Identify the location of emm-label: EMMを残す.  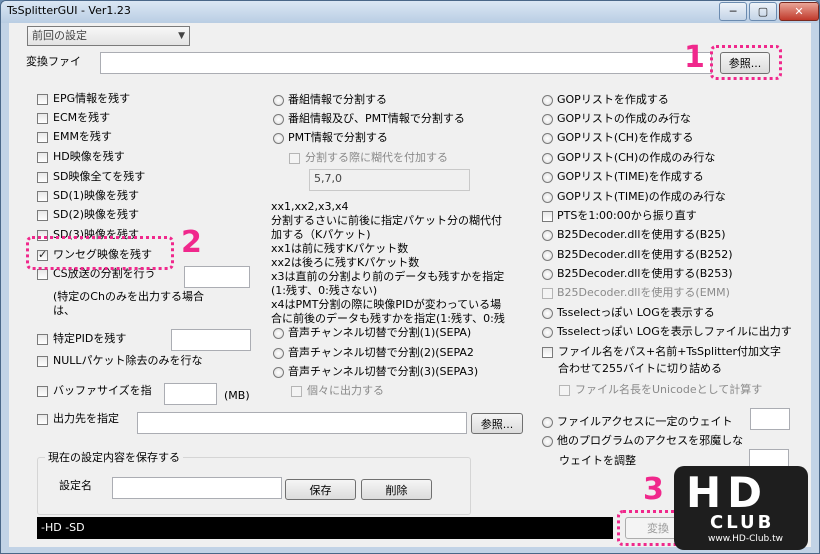
(82, 136).